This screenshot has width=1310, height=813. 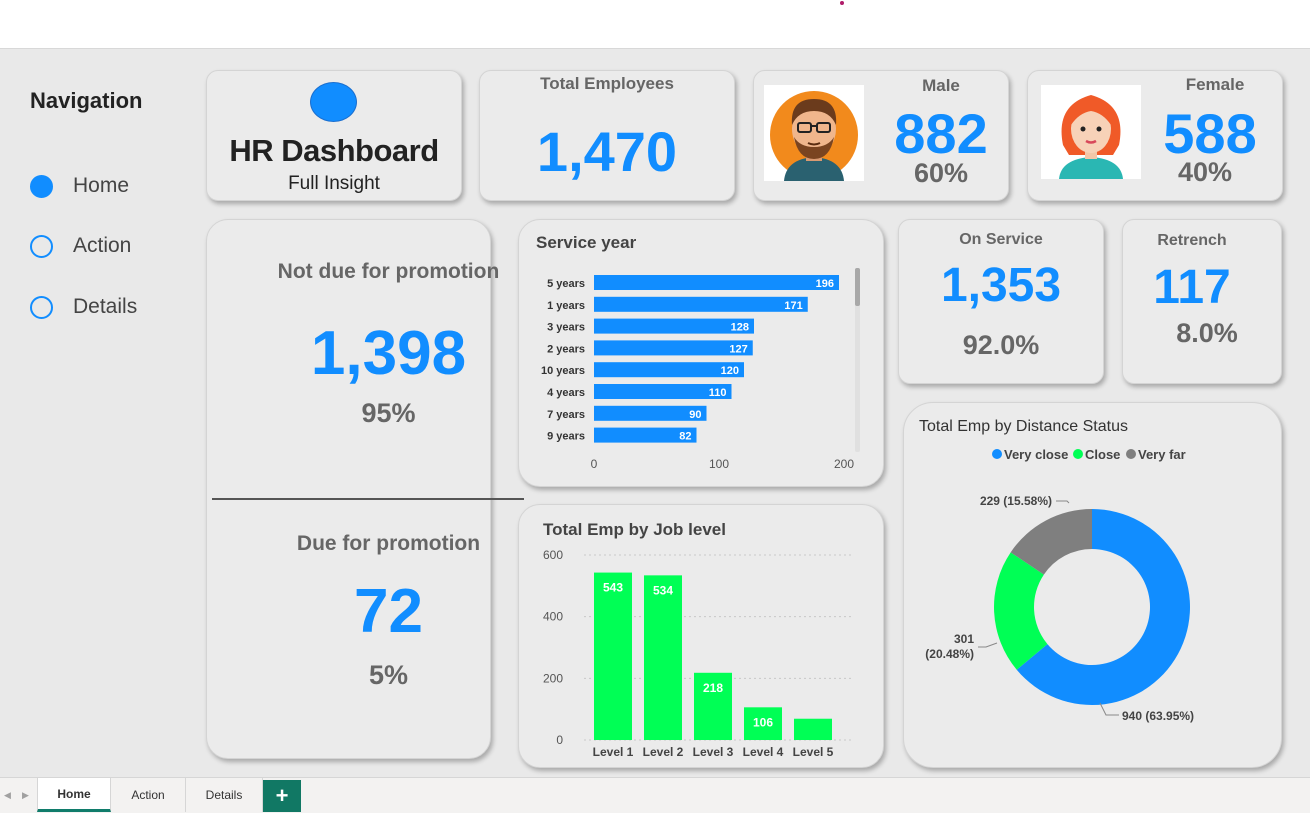 I want to click on service-year-title: Service year, so click(x=586, y=242).